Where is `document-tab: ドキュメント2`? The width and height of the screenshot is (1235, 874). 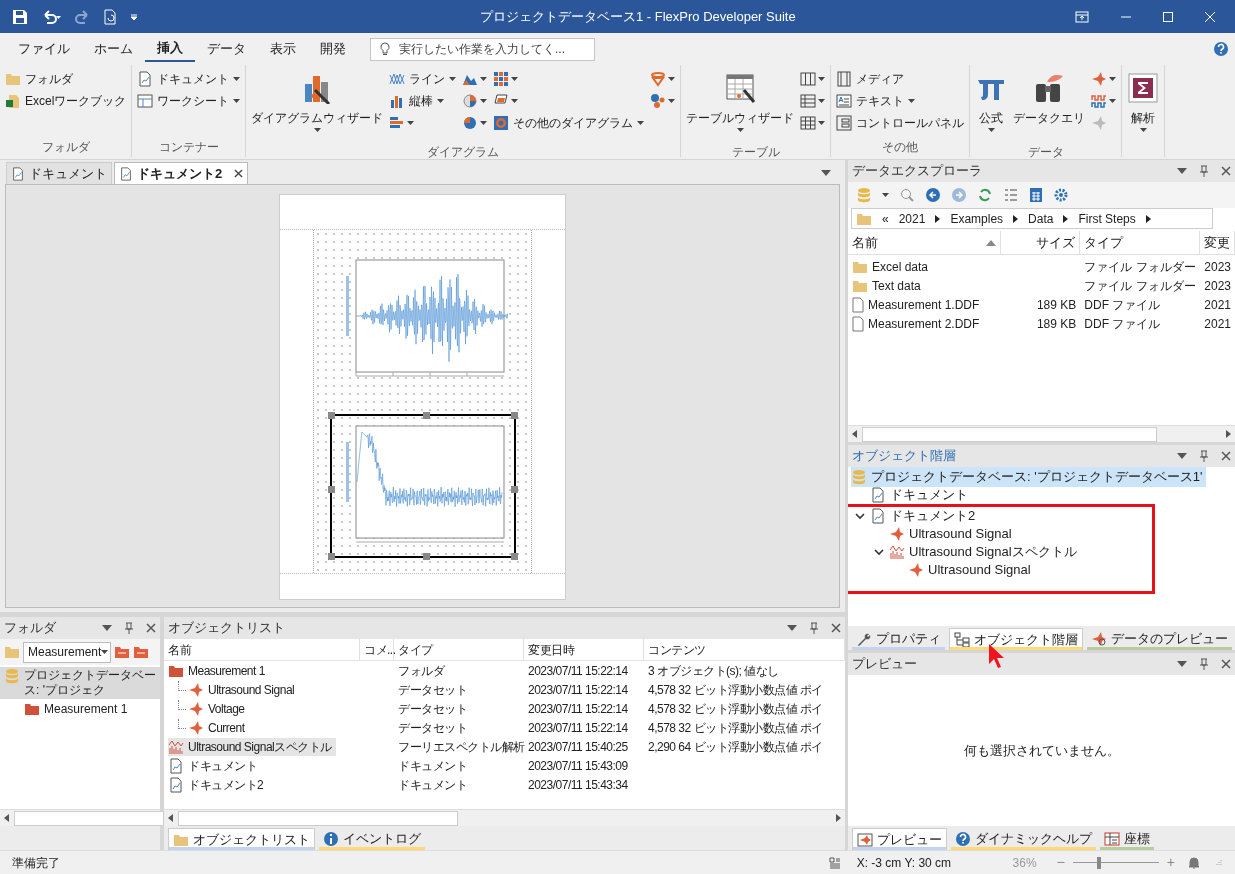 document-tab: ドキュメント2 is located at coordinates (181, 173).